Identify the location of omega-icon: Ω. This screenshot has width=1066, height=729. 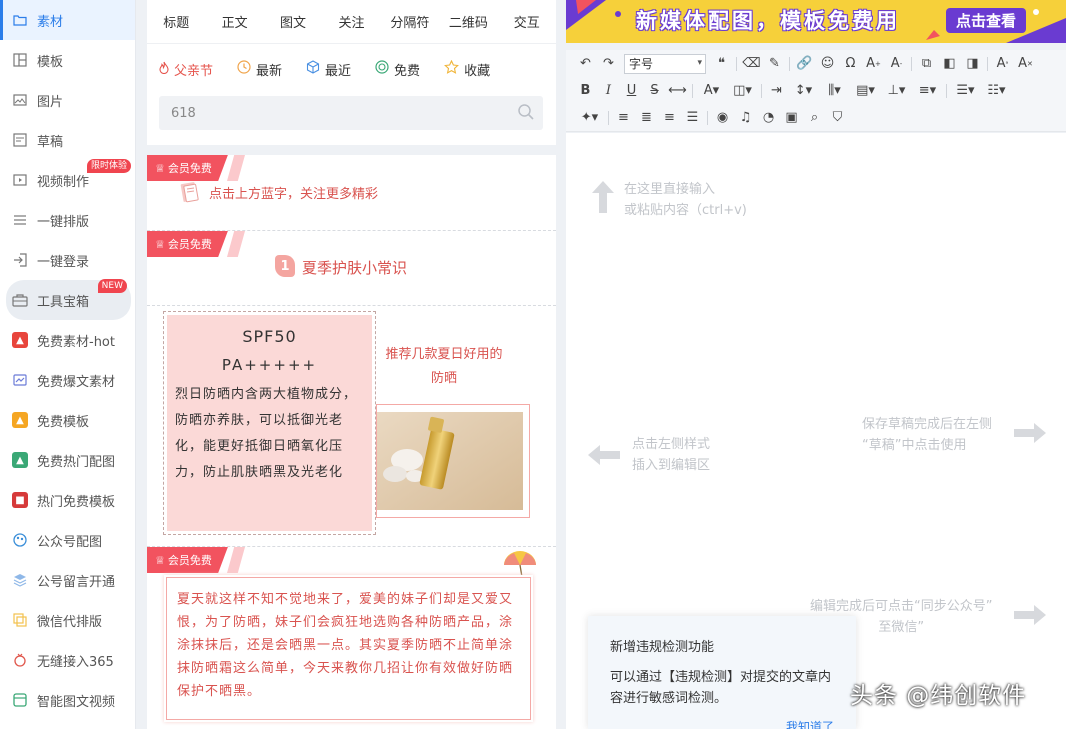
(850, 64).